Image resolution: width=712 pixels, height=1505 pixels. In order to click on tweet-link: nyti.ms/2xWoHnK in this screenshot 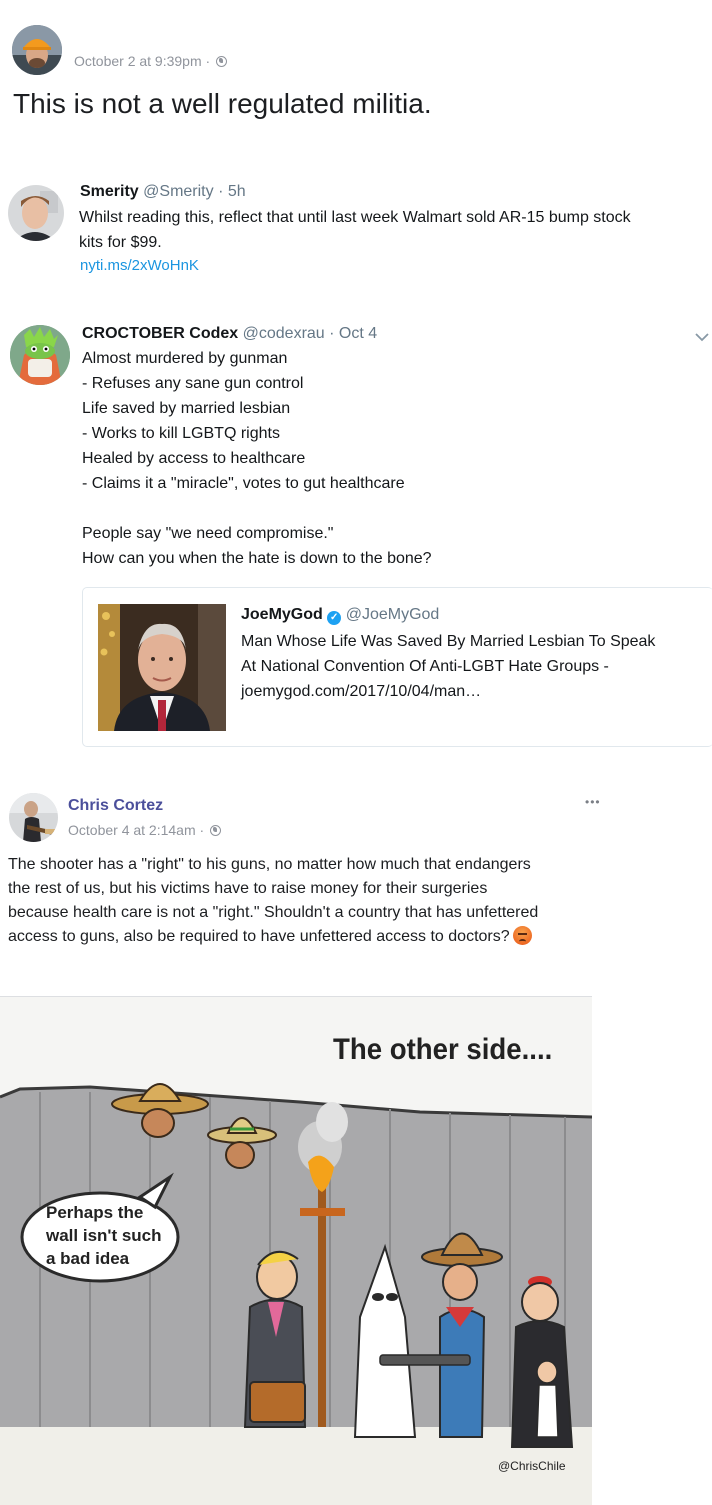, I will do `click(139, 265)`.